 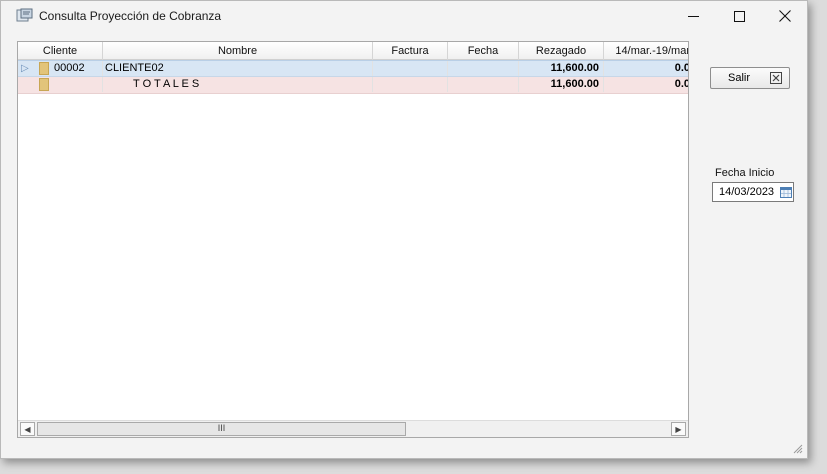 I want to click on close-icon, so click(x=785, y=16).